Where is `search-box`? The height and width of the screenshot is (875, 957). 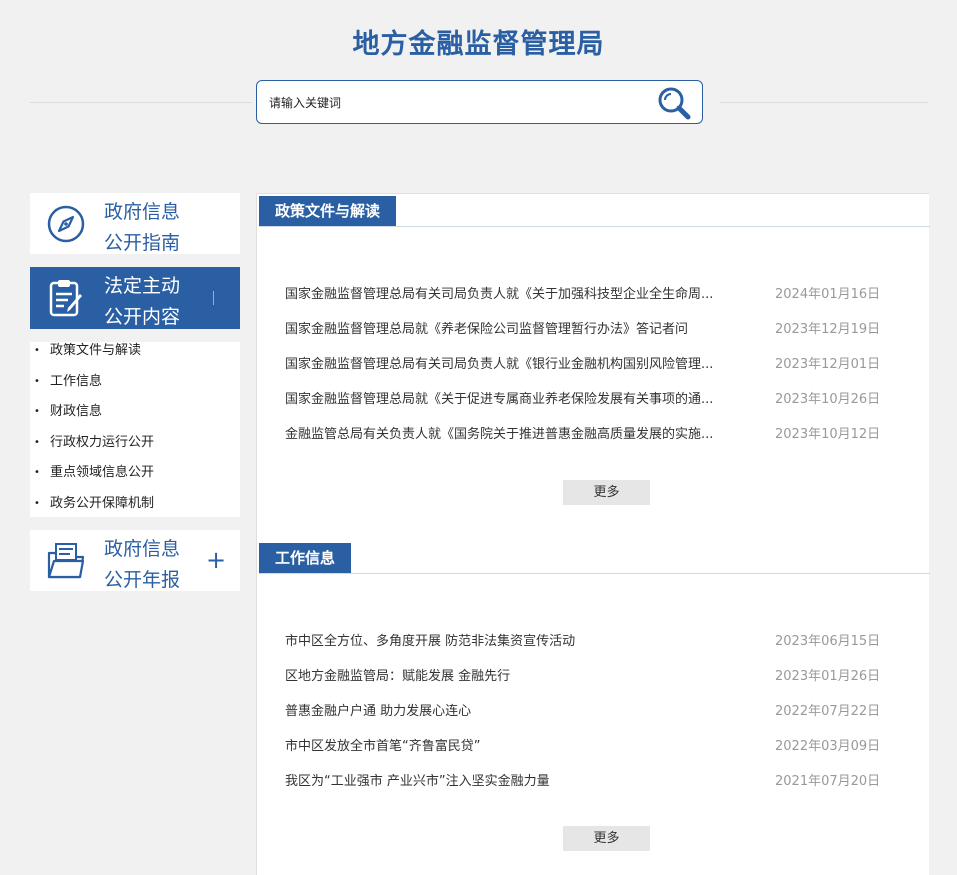 search-box is located at coordinates (479, 102).